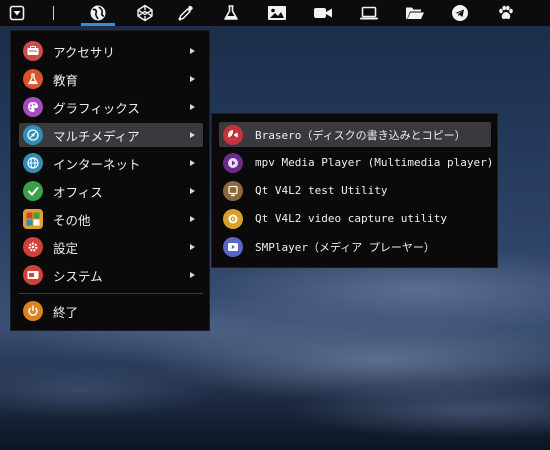 This screenshot has height=450, width=550. What do you see at coordinates (78, 192) in the screenshot?
I see `menu-item-label: オフィス` at bounding box center [78, 192].